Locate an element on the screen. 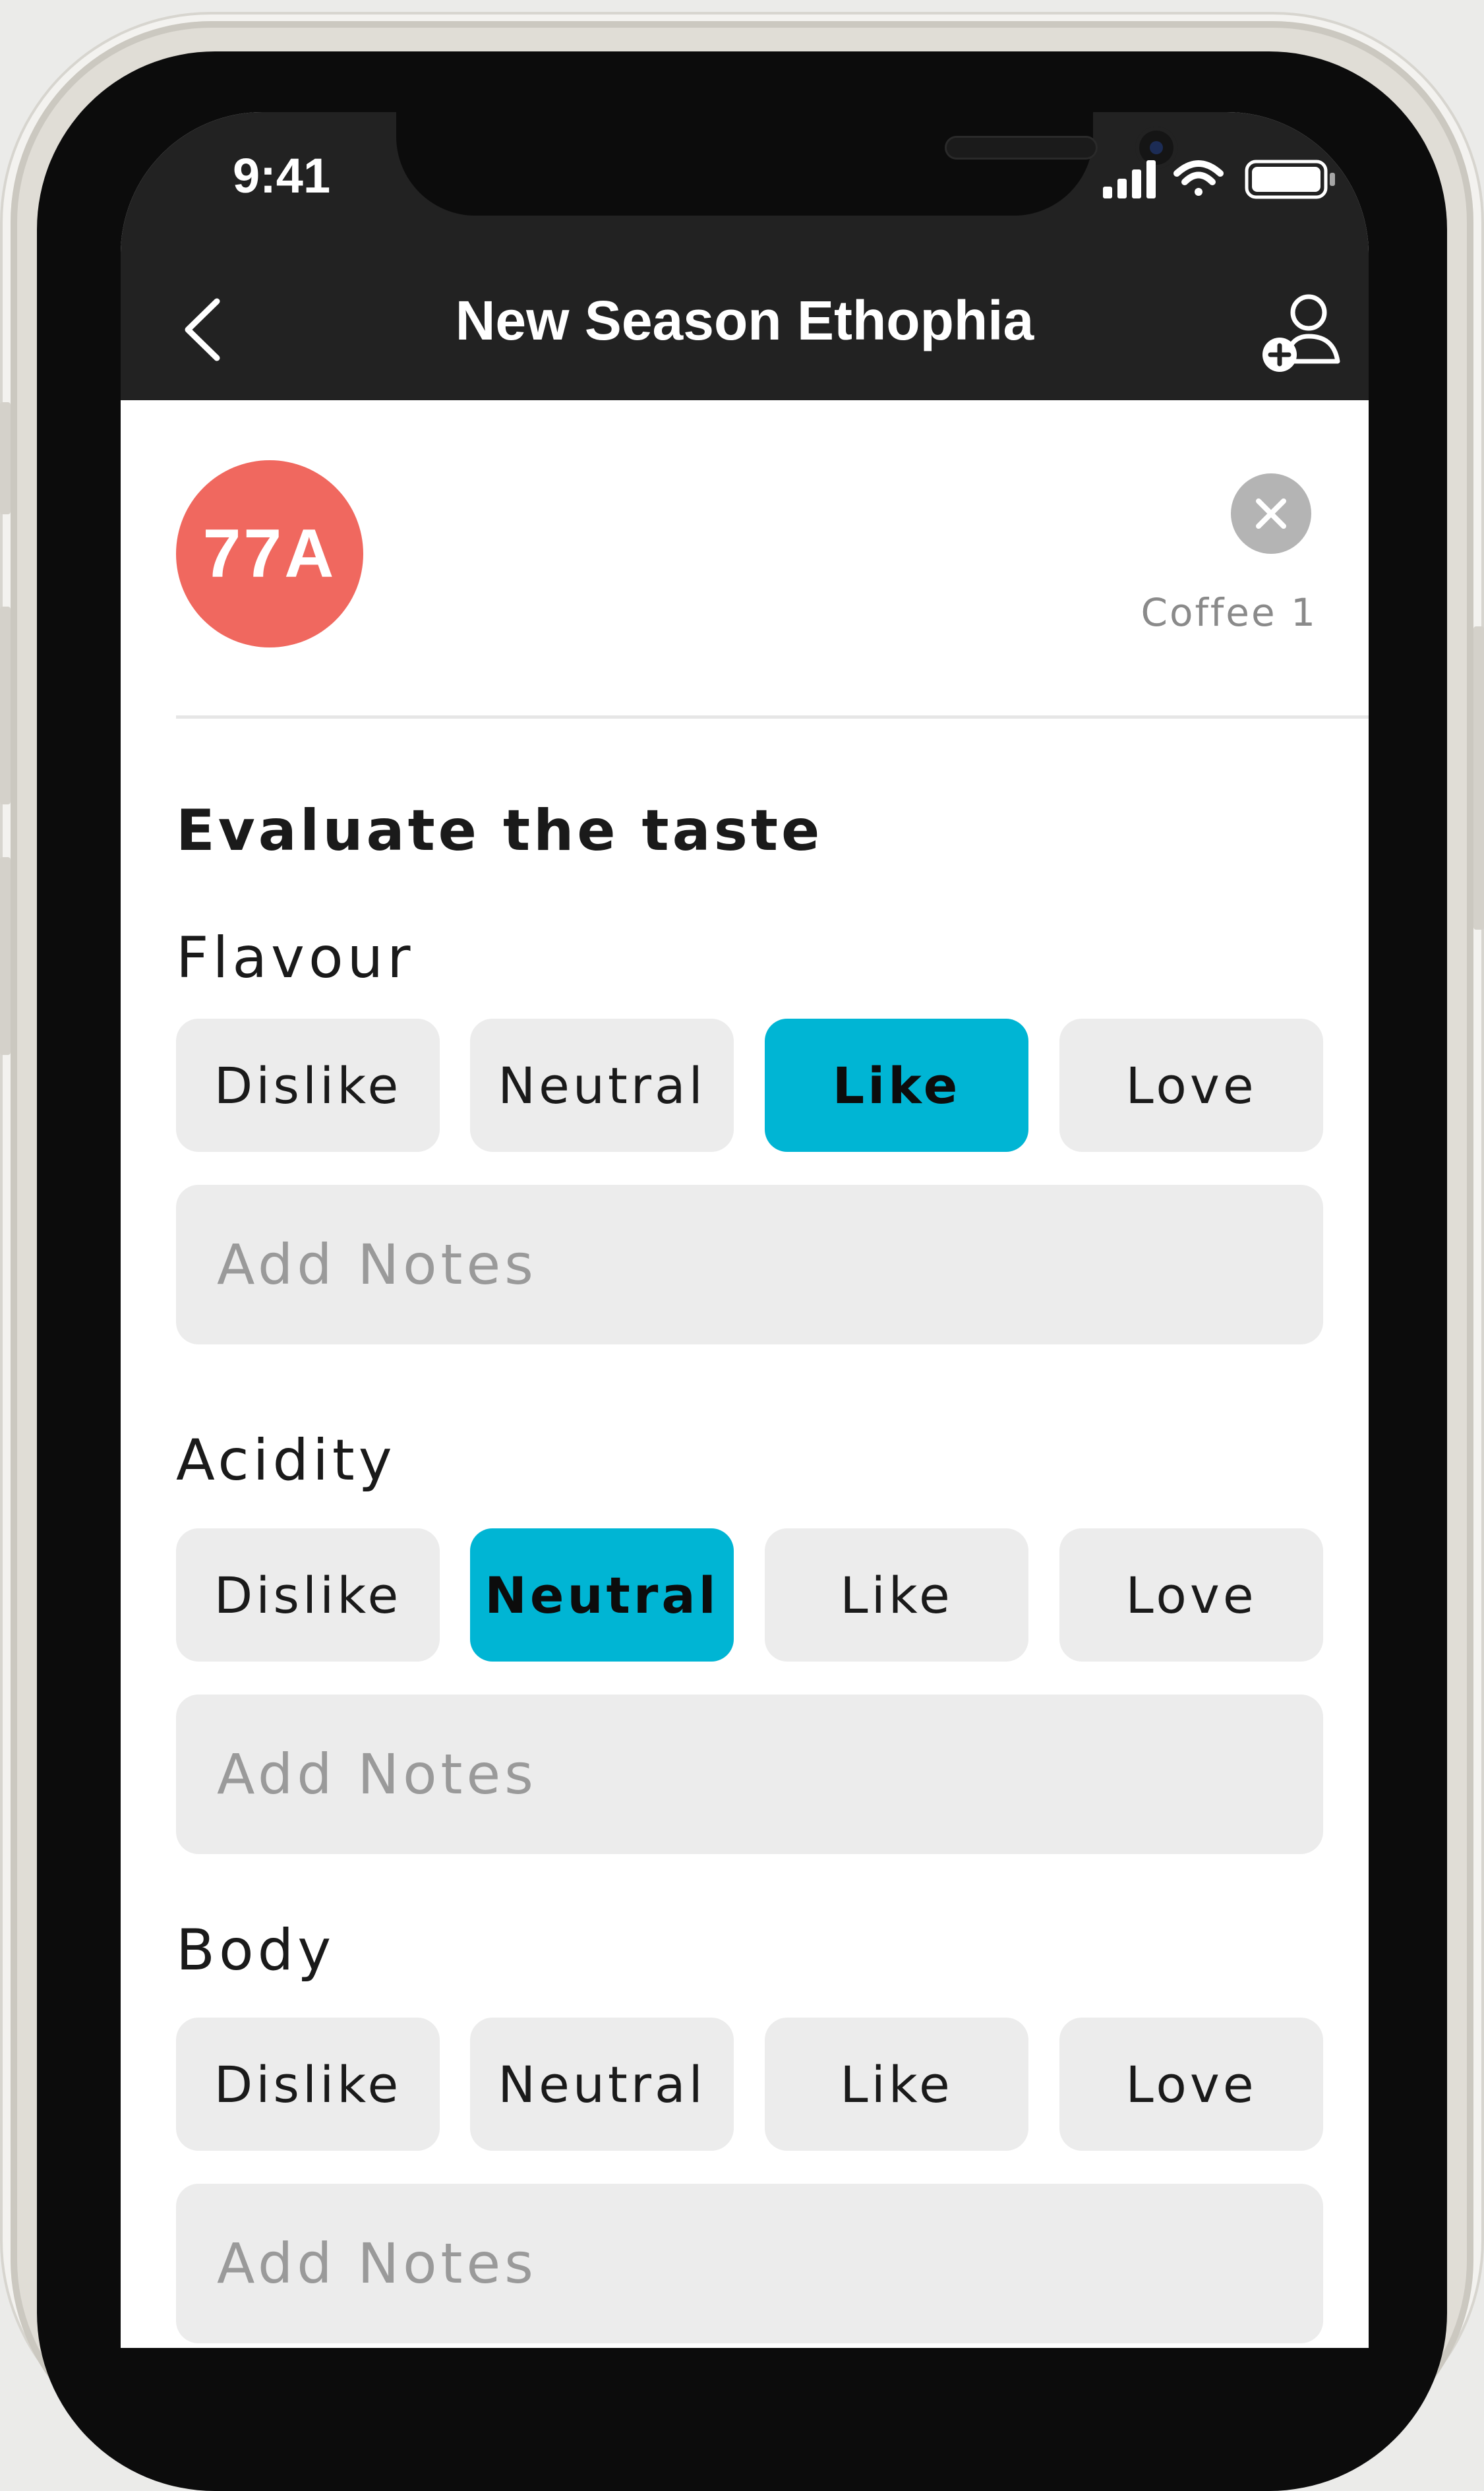 The image size is (1484, 2491). divider is located at coordinates (772, 717).